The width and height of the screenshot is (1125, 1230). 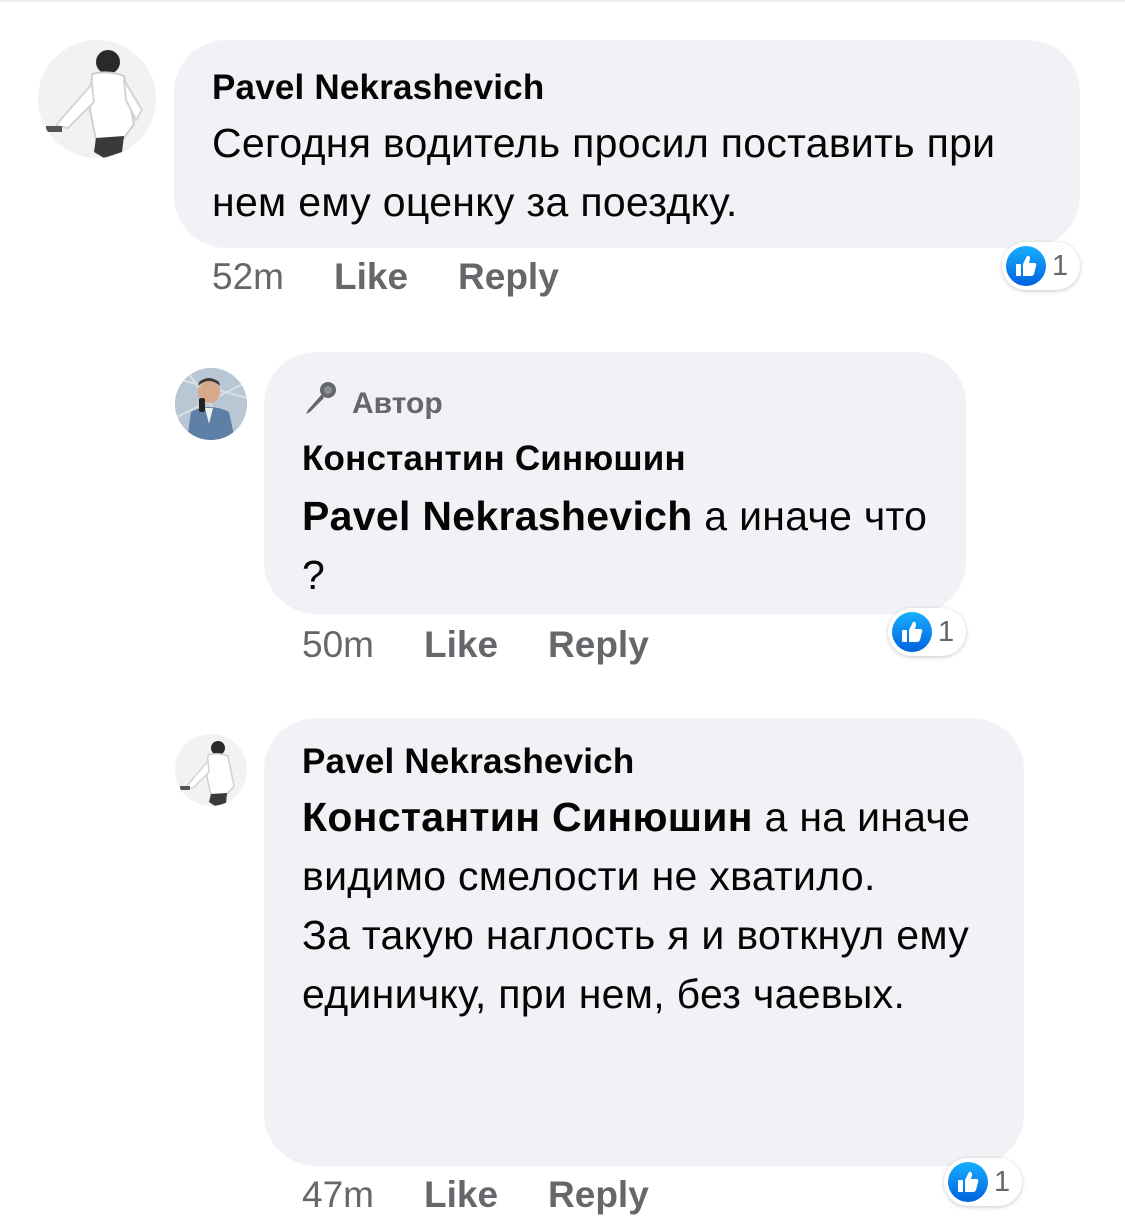 What do you see at coordinates (616, 403) in the screenshot?
I see `author-badge: Автор` at bounding box center [616, 403].